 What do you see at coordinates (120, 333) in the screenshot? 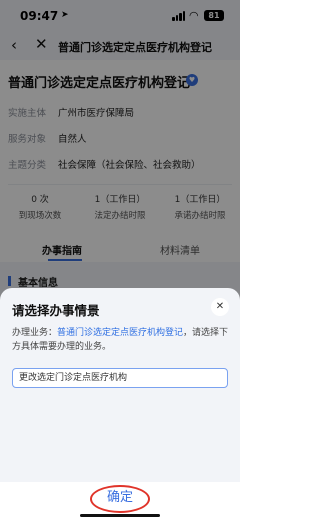
I see `business-link: 普通门诊选定定点医疗机构登记` at bounding box center [120, 333].